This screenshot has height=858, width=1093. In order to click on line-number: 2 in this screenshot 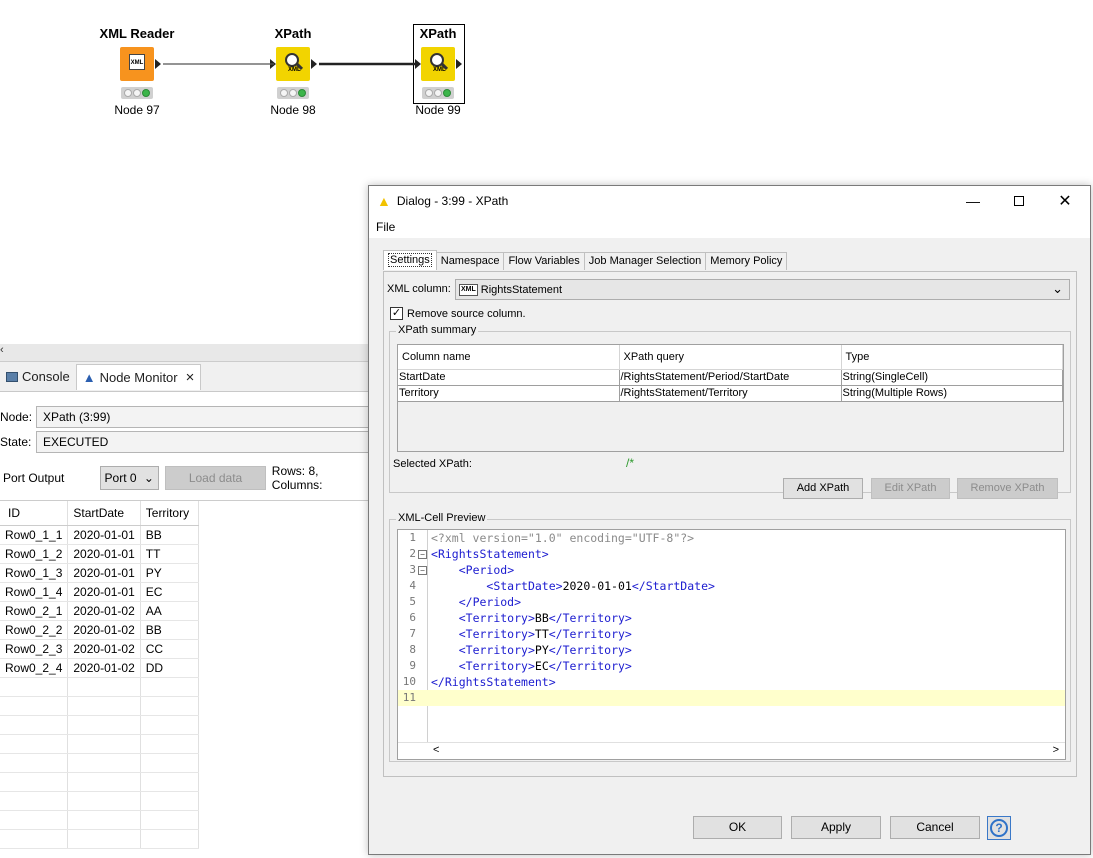, I will do `click(412, 553)`.